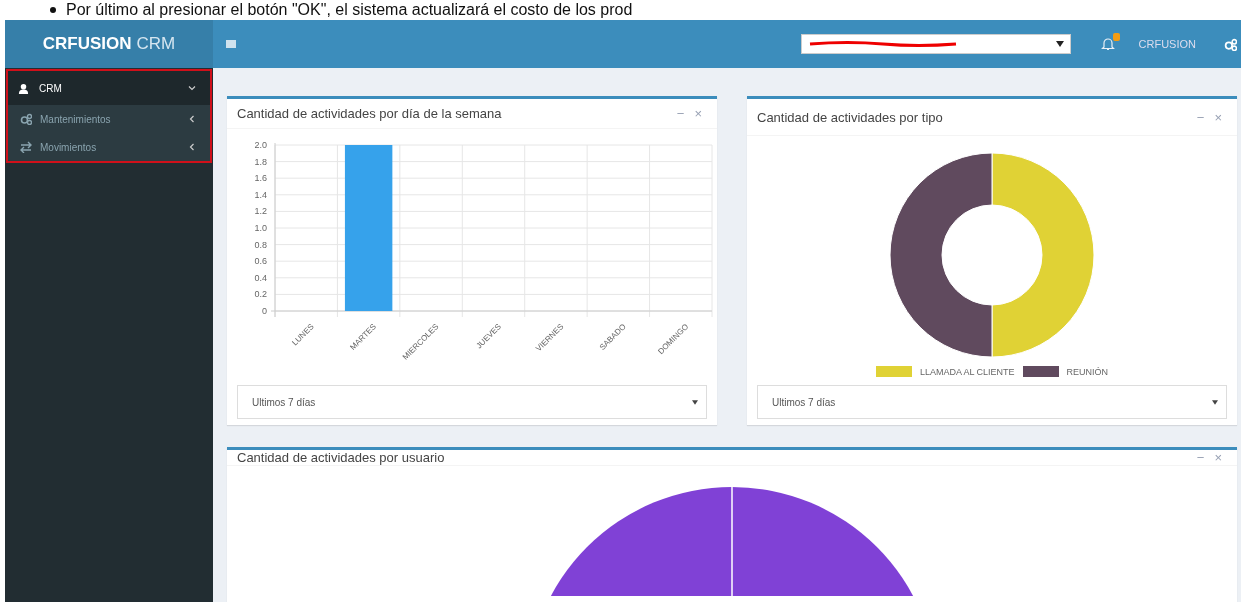 This screenshot has width=1241, height=602. What do you see at coordinates (109, 119) in the screenshot?
I see `sidebar-subitem: Mantenimientos` at bounding box center [109, 119].